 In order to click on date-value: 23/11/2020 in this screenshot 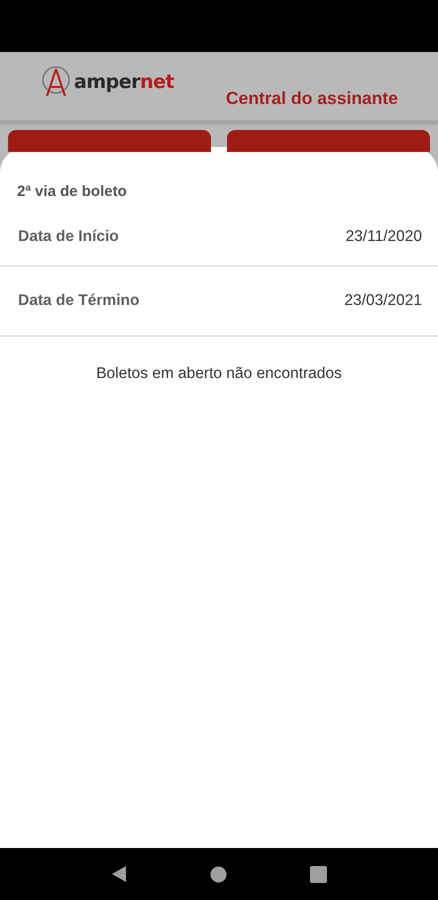, I will do `click(384, 237)`.